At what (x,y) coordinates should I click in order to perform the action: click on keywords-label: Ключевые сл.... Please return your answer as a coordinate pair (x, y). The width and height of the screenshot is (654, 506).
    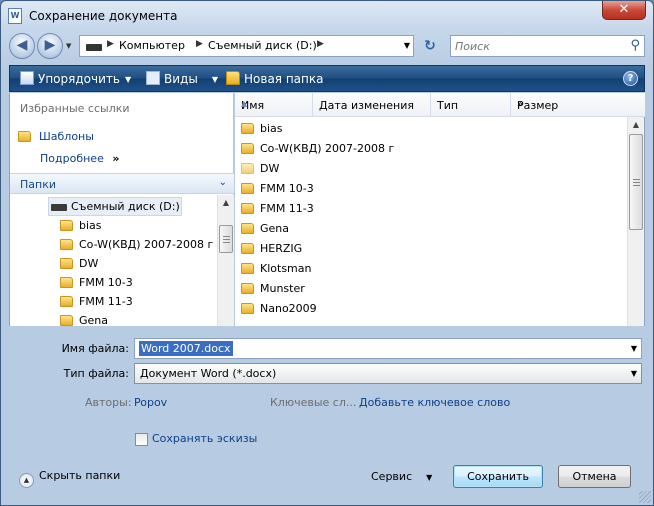
    Looking at the image, I should click on (313, 402).